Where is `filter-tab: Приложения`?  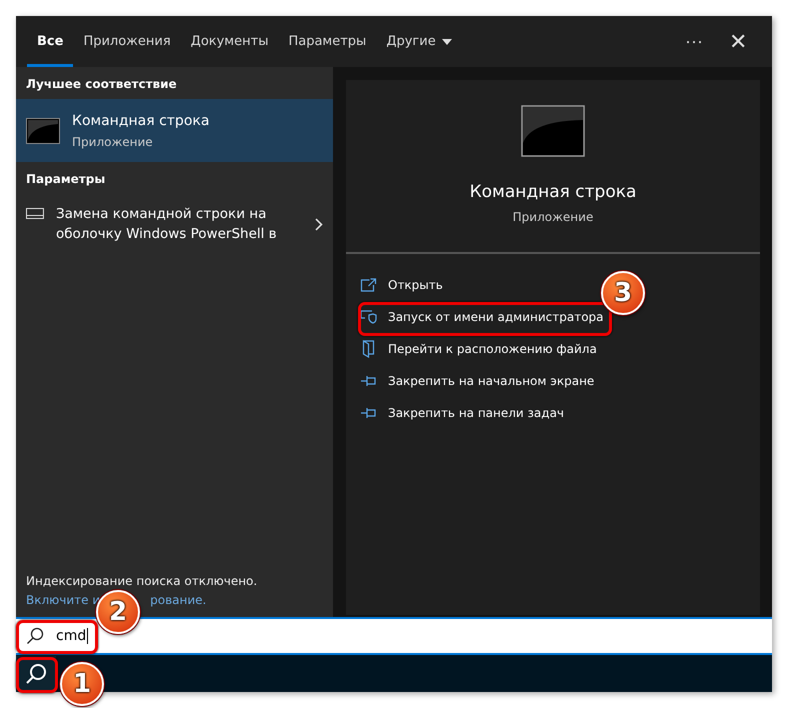
filter-tab: Приложения is located at coordinates (127, 41).